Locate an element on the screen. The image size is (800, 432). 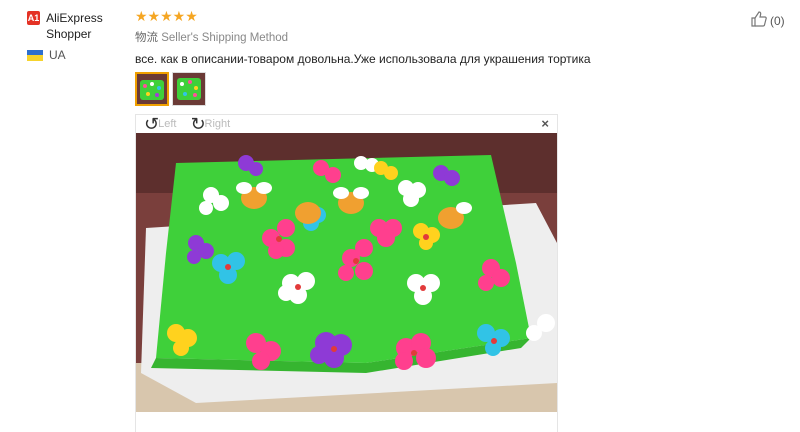
star-rating: ★★★★★ is located at coordinates (166, 16).